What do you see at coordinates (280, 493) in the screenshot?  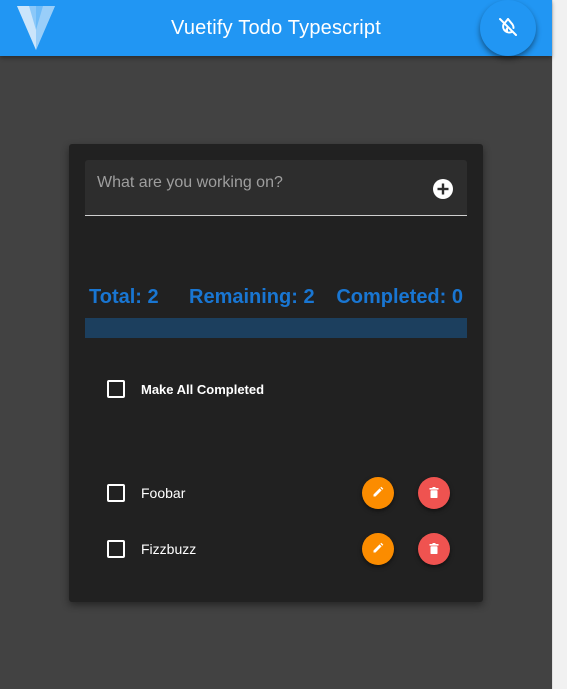 I see `todo-item: Foobar` at bounding box center [280, 493].